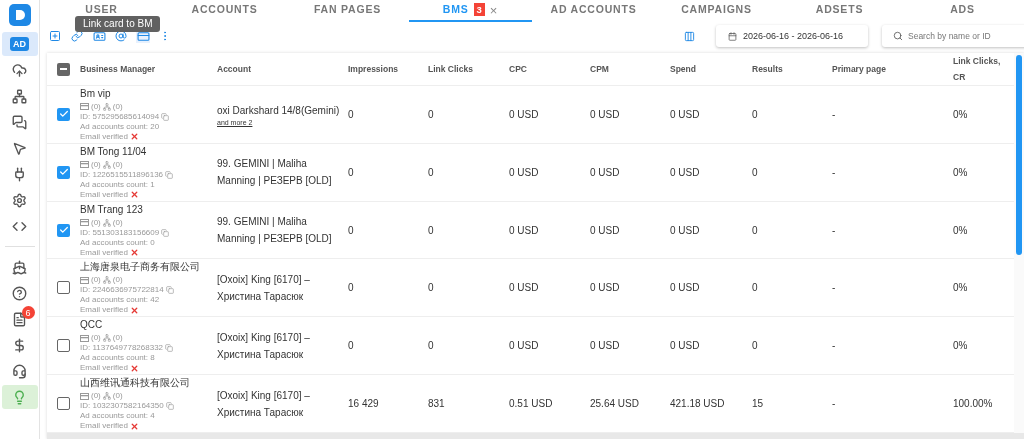  Describe the element at coordinates (953, 36) in the screenshot. I see `search-field: Search by name or ID` at that location.